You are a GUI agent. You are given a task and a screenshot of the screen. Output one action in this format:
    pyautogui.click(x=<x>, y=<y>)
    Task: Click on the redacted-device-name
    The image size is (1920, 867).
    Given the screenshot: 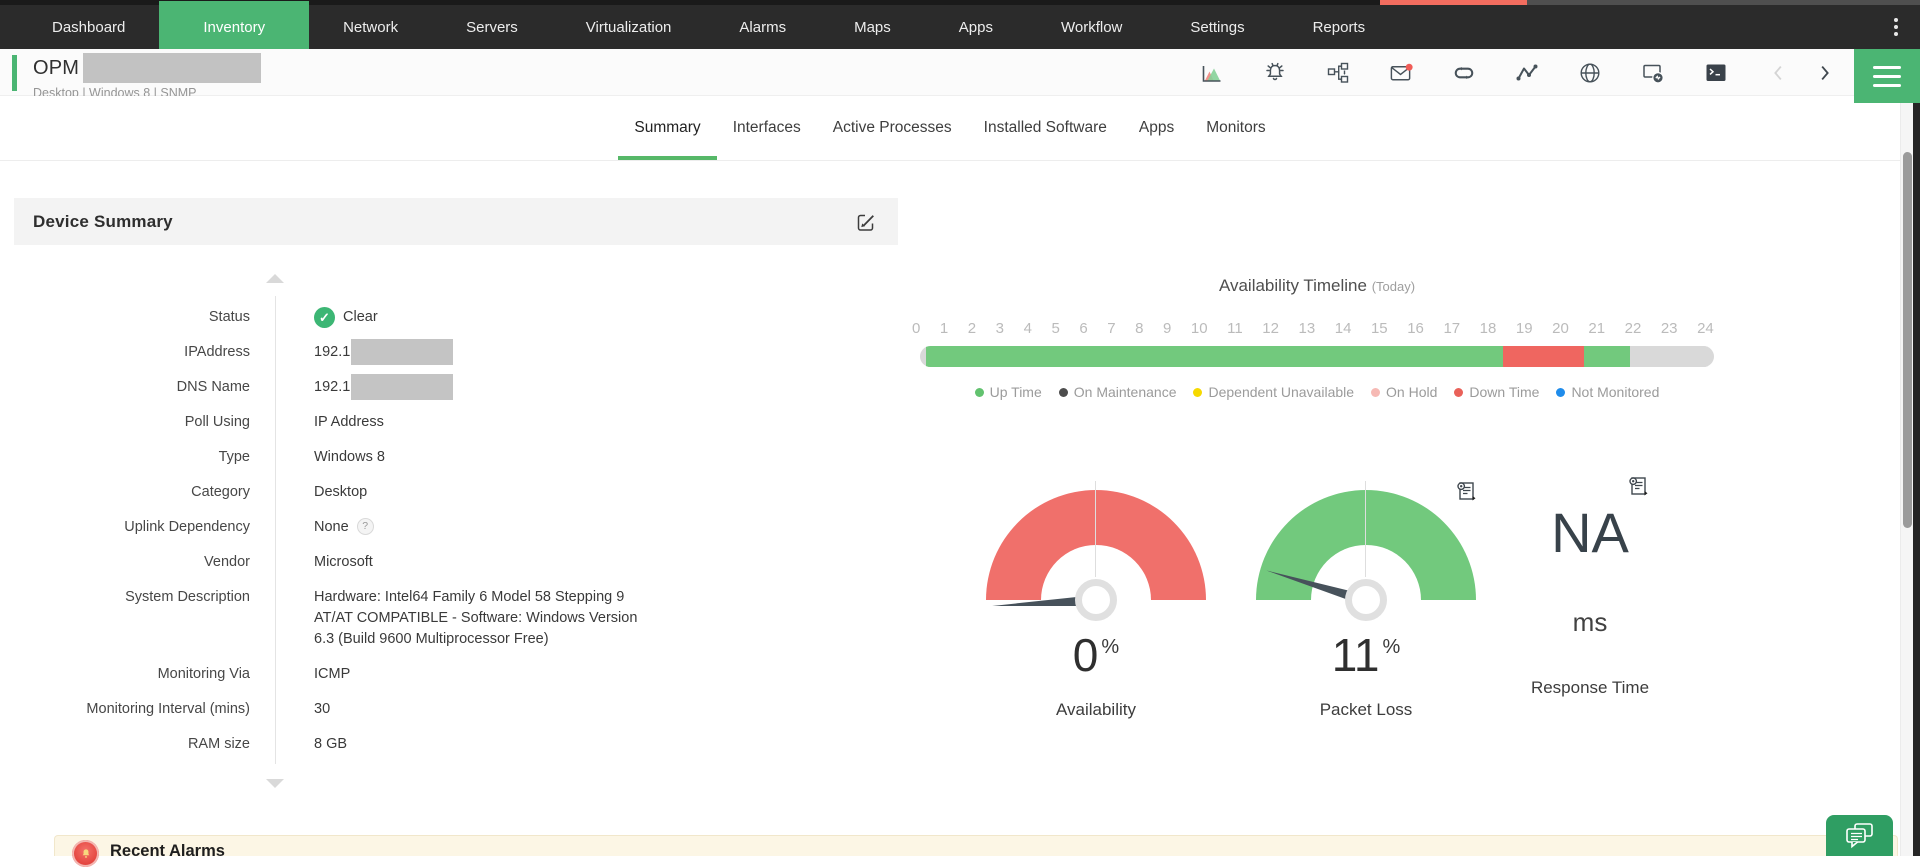 What is the action you would take?
    pyautogui.click(x=172, y=68)
    